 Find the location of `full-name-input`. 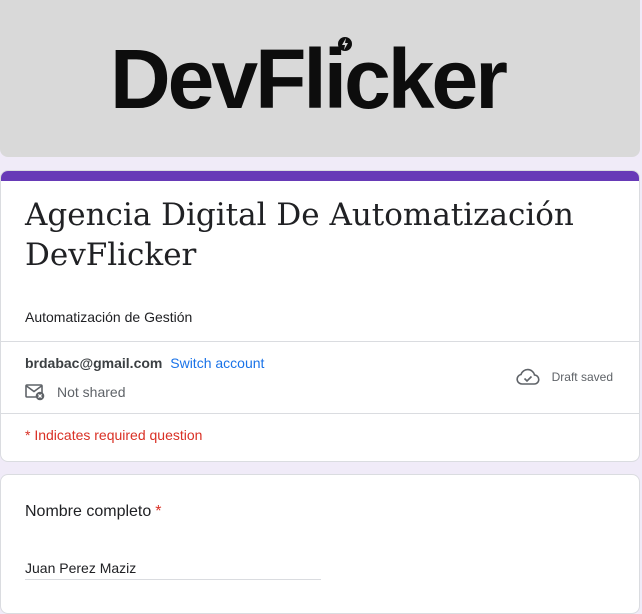

full-name-input is located at coordinates (173, 568).